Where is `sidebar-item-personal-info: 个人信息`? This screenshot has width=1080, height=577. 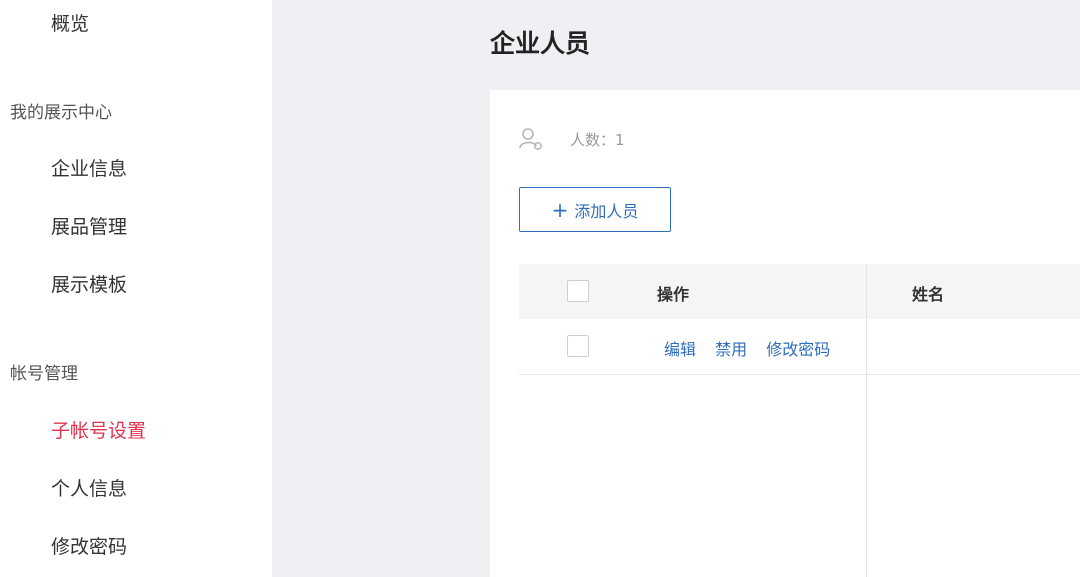 sidebar-item-personal-info: 个人信息 is located at coordinates (89, 487).